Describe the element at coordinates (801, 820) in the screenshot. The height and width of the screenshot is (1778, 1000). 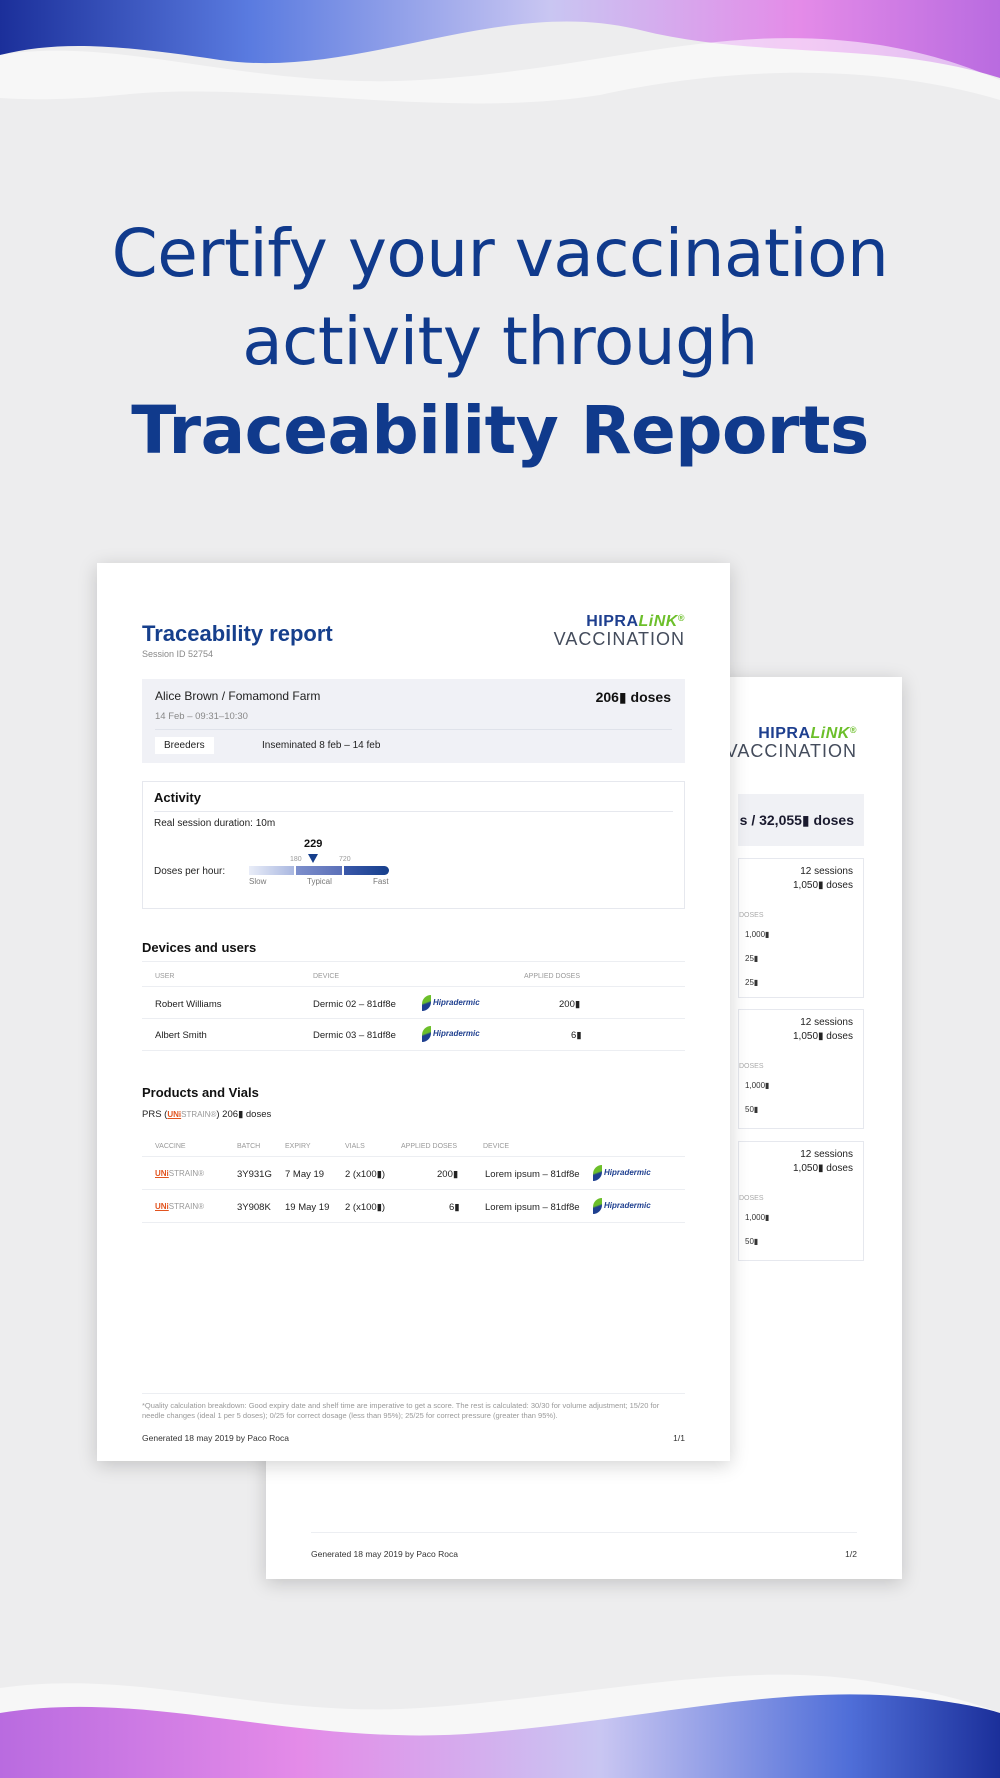
I see `total-doses: s / 32,055▮ doses` at that location.